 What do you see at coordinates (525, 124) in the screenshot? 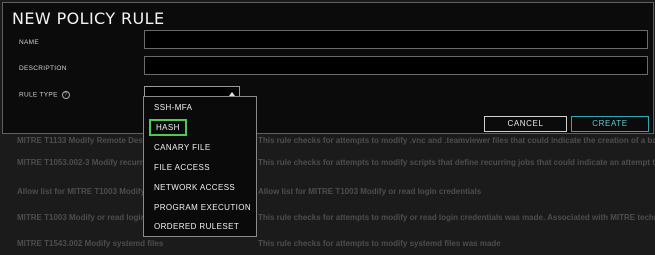
I see `cancel-button: CANCEL` at bounding box center [525, 124].